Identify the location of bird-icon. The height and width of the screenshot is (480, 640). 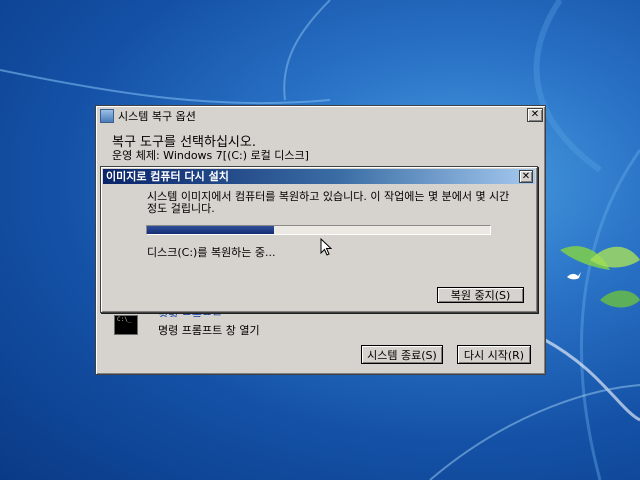
(574, 276).